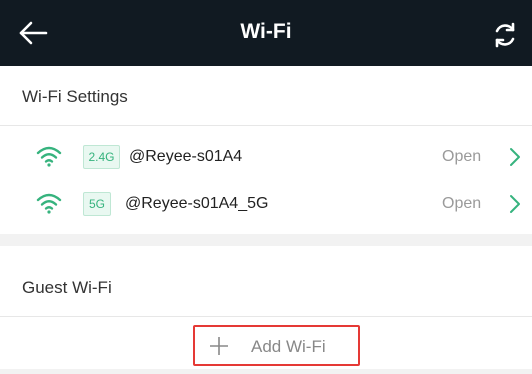 The height and width of the screenshot is (374, 532). Describe the element at coordinates (266, 371) in the screenshot. I see `bottom-band` at that location.